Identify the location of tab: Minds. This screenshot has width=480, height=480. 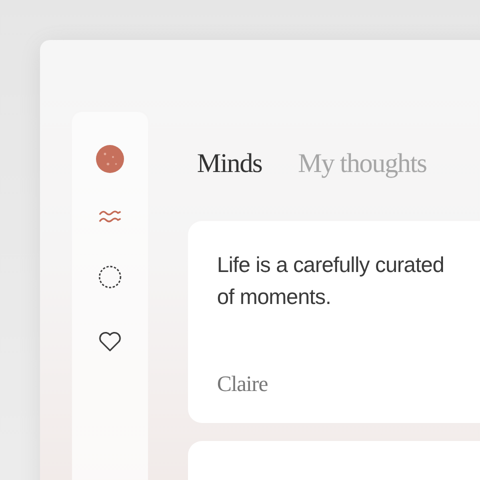
(229, 174).